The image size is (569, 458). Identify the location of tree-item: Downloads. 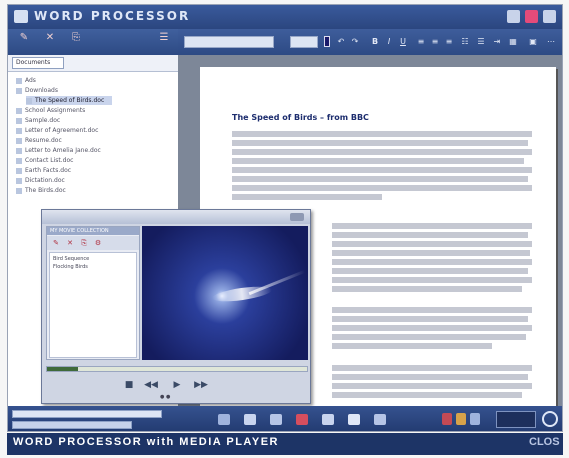
(37, 90).